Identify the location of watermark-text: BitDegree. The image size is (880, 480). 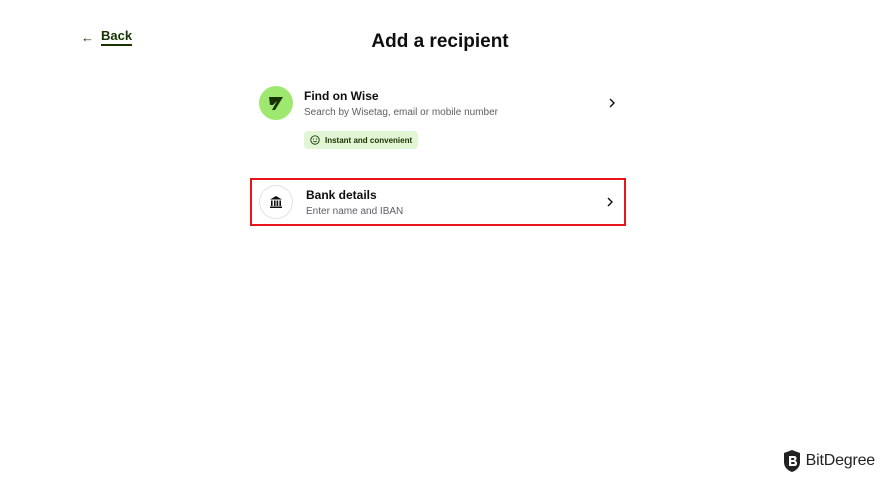
(840, 460).